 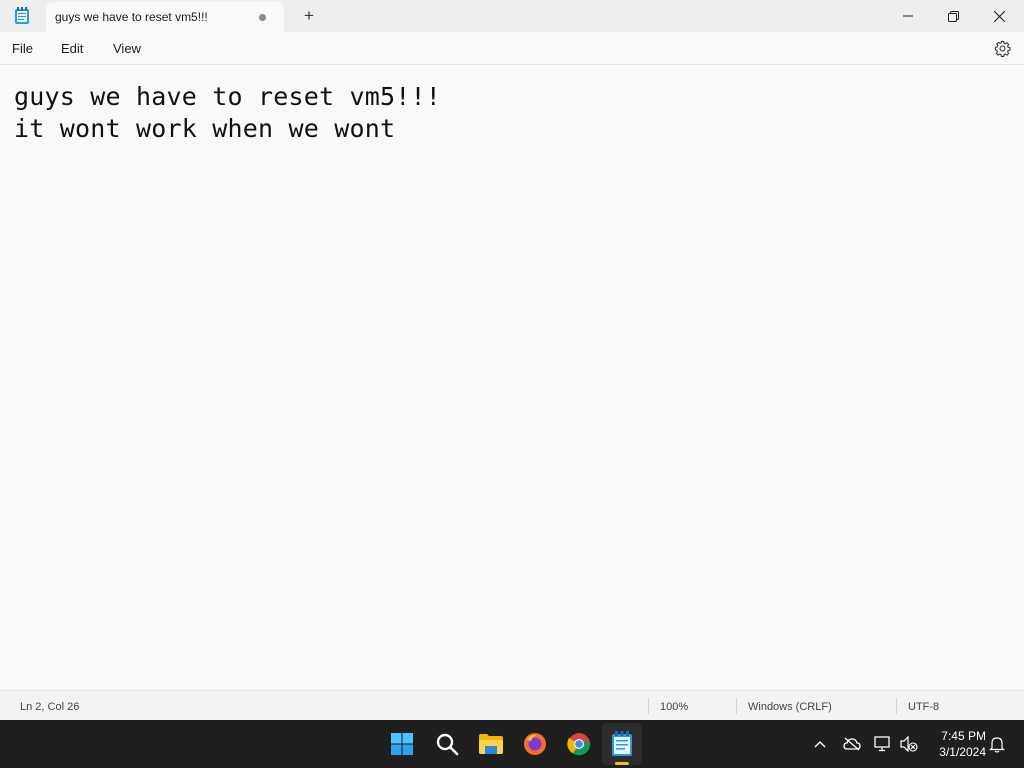 I want to click on menu-view: View, so click(x=127, y=48).